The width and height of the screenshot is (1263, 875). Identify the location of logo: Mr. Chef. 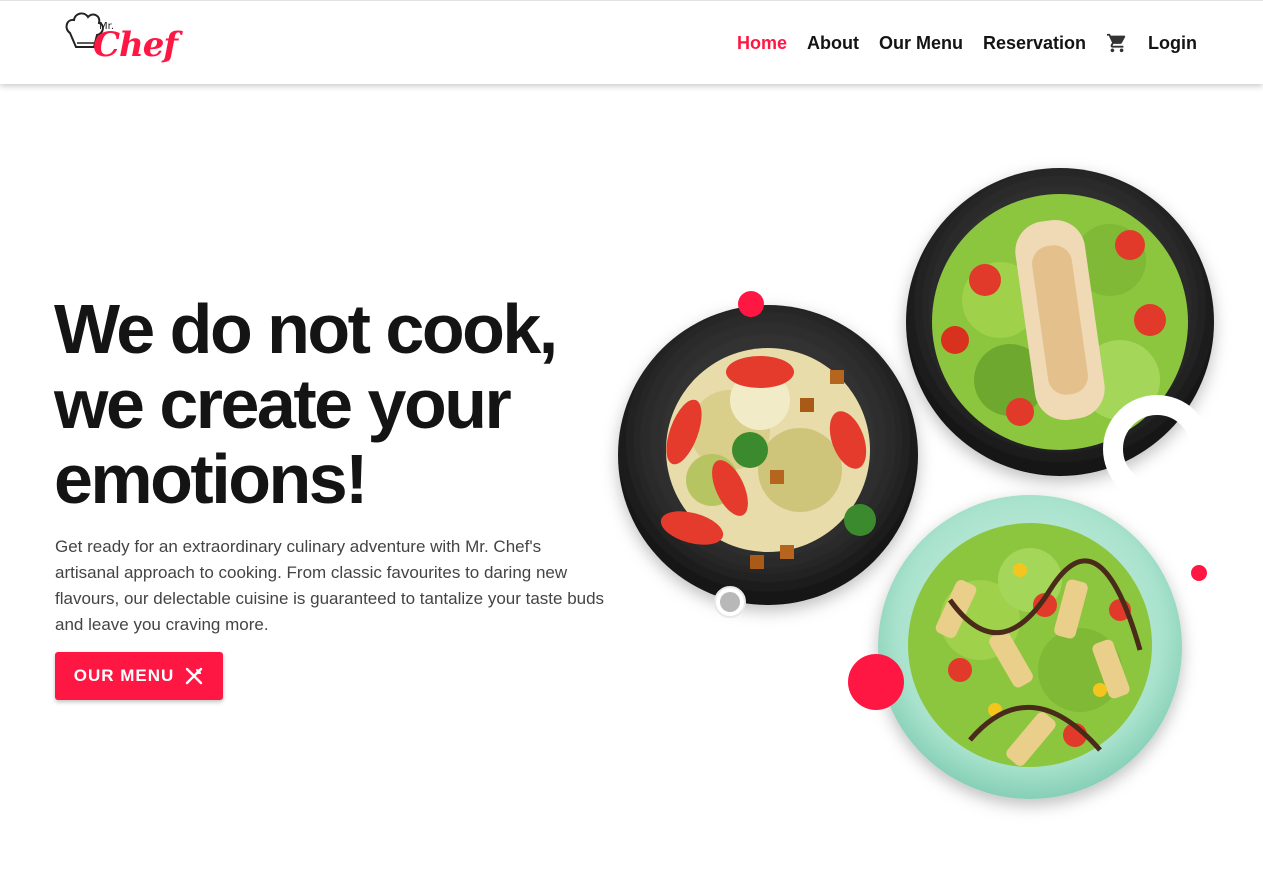
(119, 41).